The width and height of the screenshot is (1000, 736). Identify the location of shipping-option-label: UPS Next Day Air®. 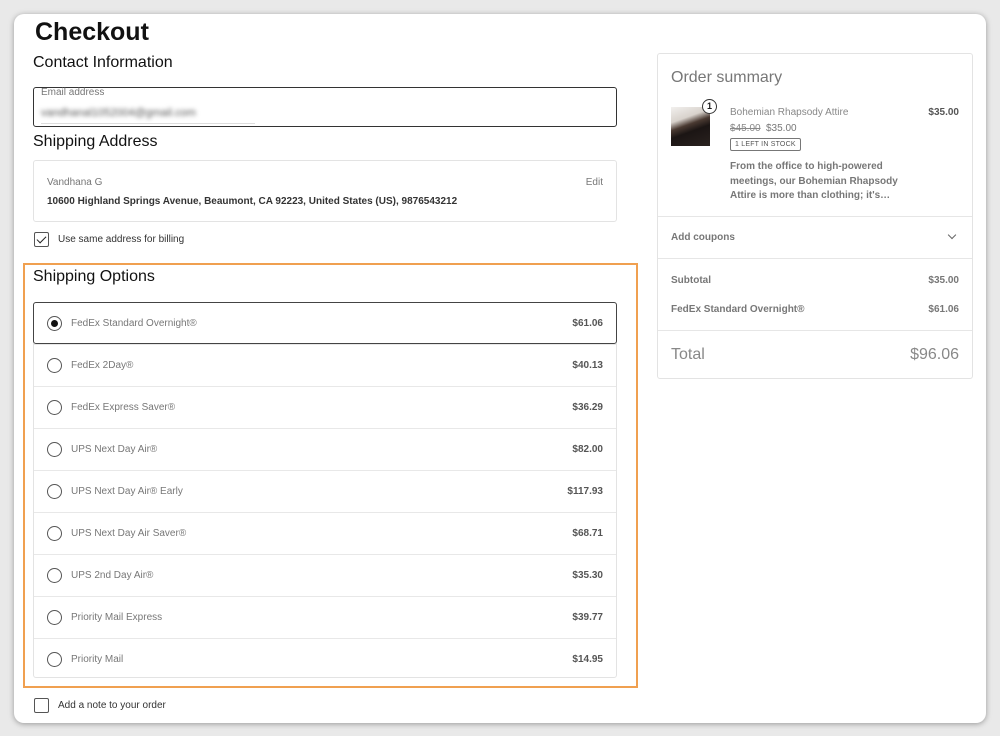
(114, 449).